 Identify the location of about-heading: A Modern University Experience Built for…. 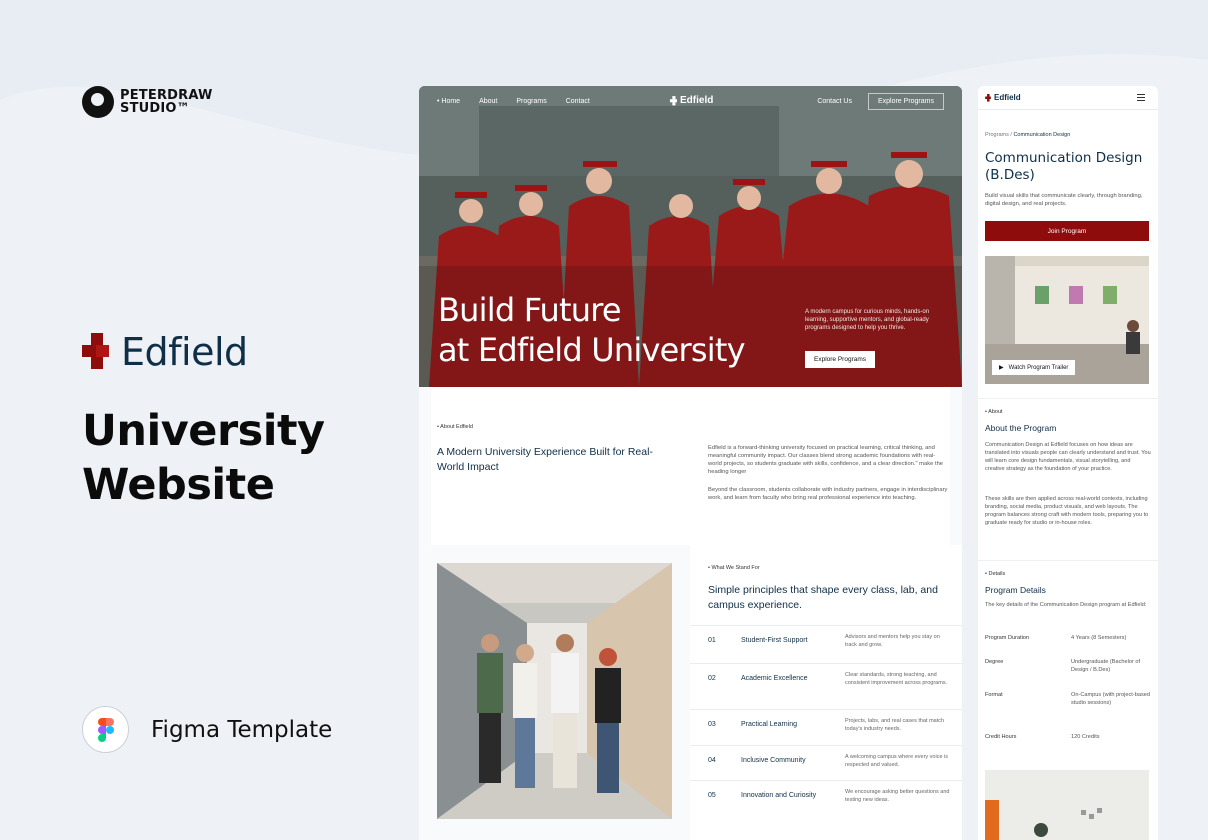
(545, 459).